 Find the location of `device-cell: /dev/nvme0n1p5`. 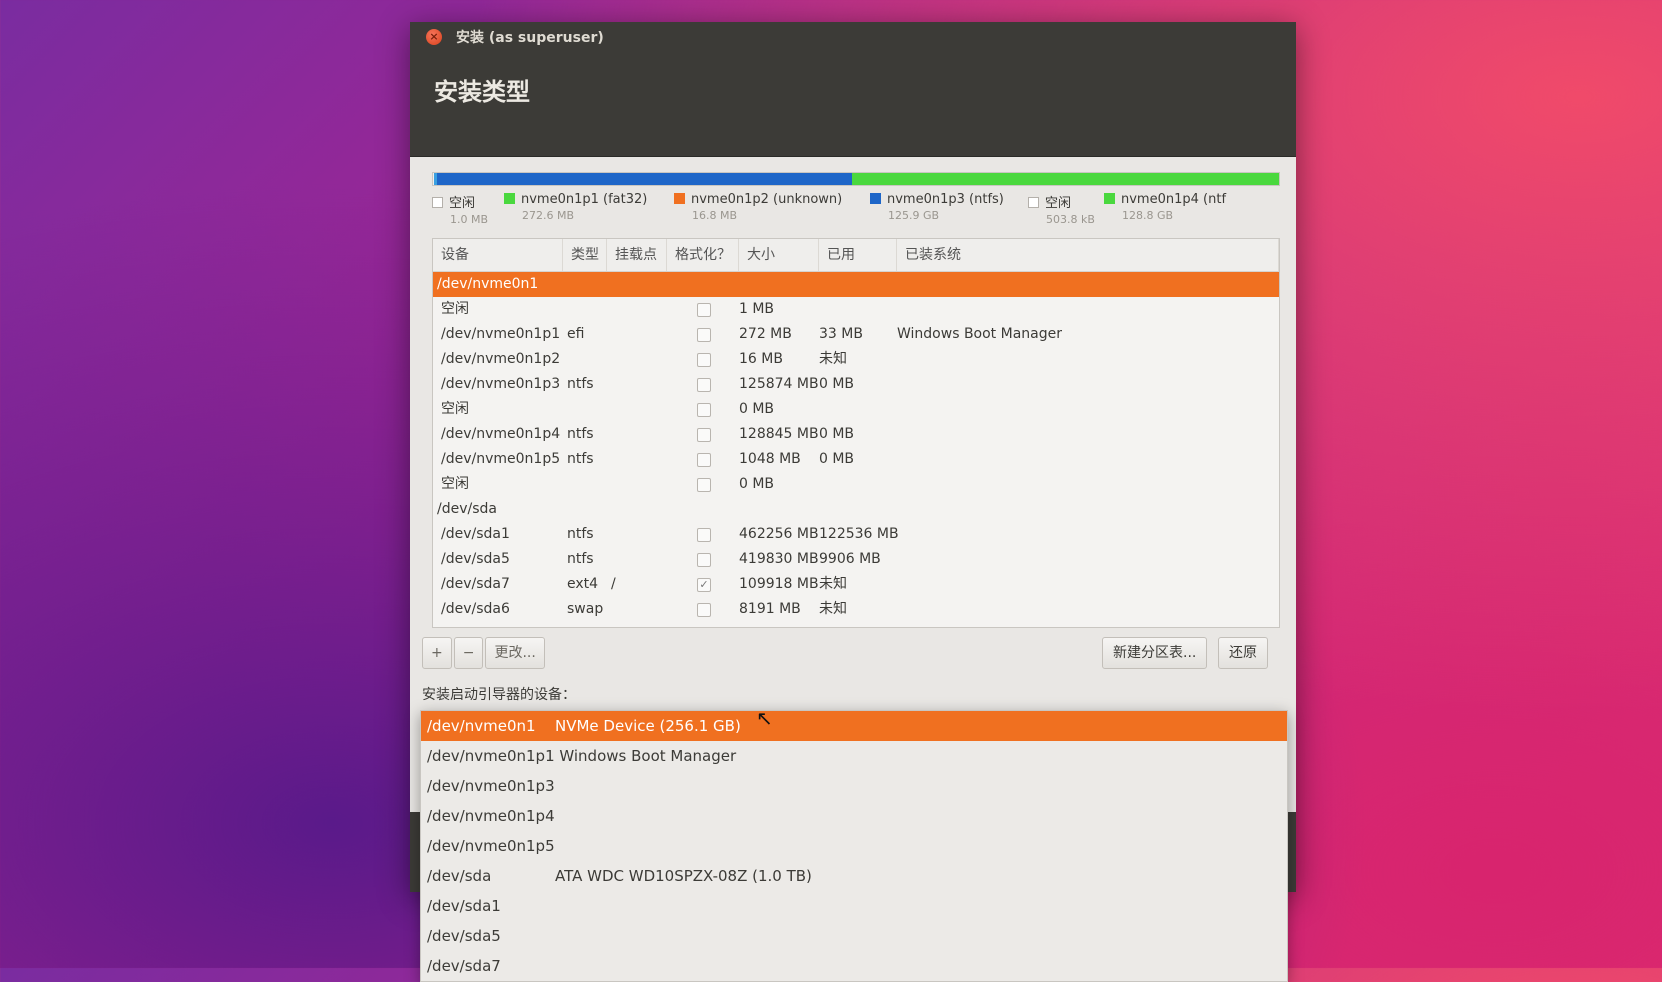

device-cell: /dev/nvme0n1p5 is located at coordinates (501, 459).